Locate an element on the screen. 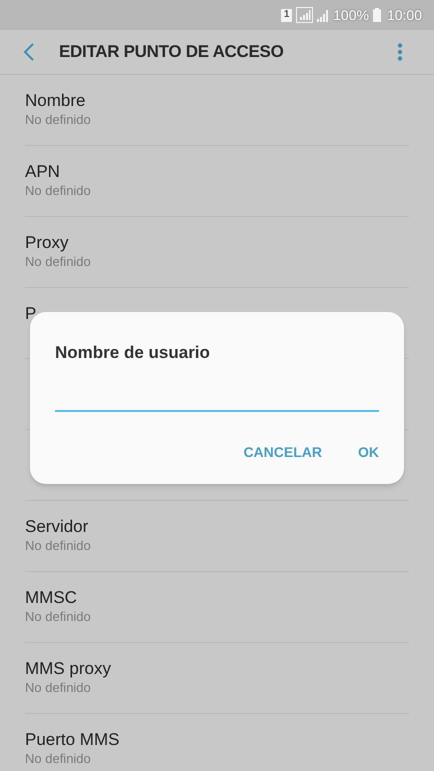 Image resolution: width=434 pixels, height=771 pixels. setting-title: Servidor is located at coordinates (56, 526).